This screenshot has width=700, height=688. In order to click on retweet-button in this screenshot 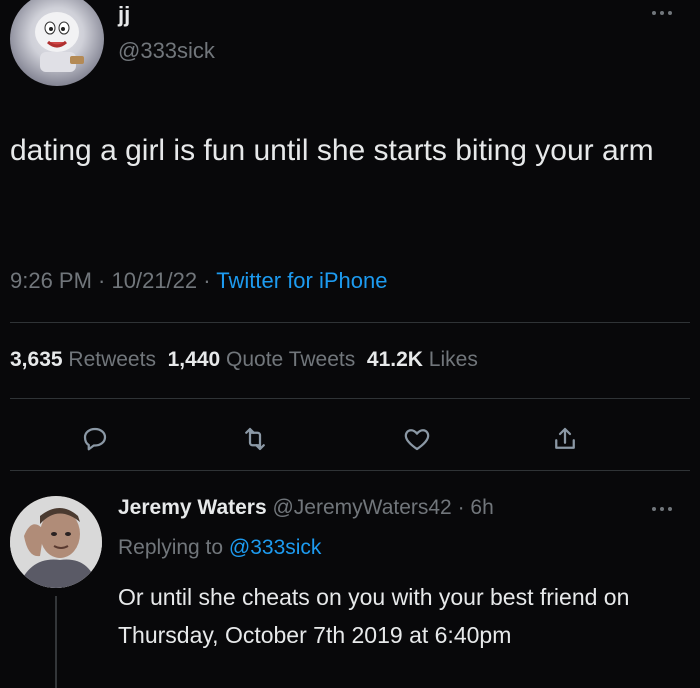, I will do `click(255, 439)`.